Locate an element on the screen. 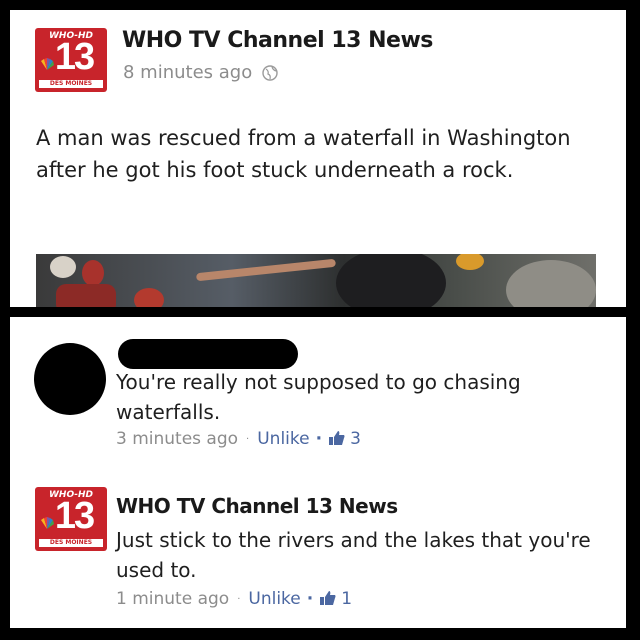 The image size is (640, 640). like-count: 1 is located at coordinates (346, 599).